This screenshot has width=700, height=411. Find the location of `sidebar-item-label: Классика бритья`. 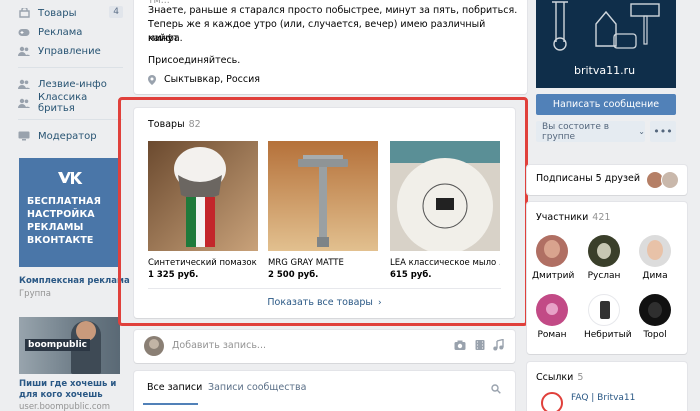

sidebar-item-label: Классика бритья is located at coordinates (63, 103).